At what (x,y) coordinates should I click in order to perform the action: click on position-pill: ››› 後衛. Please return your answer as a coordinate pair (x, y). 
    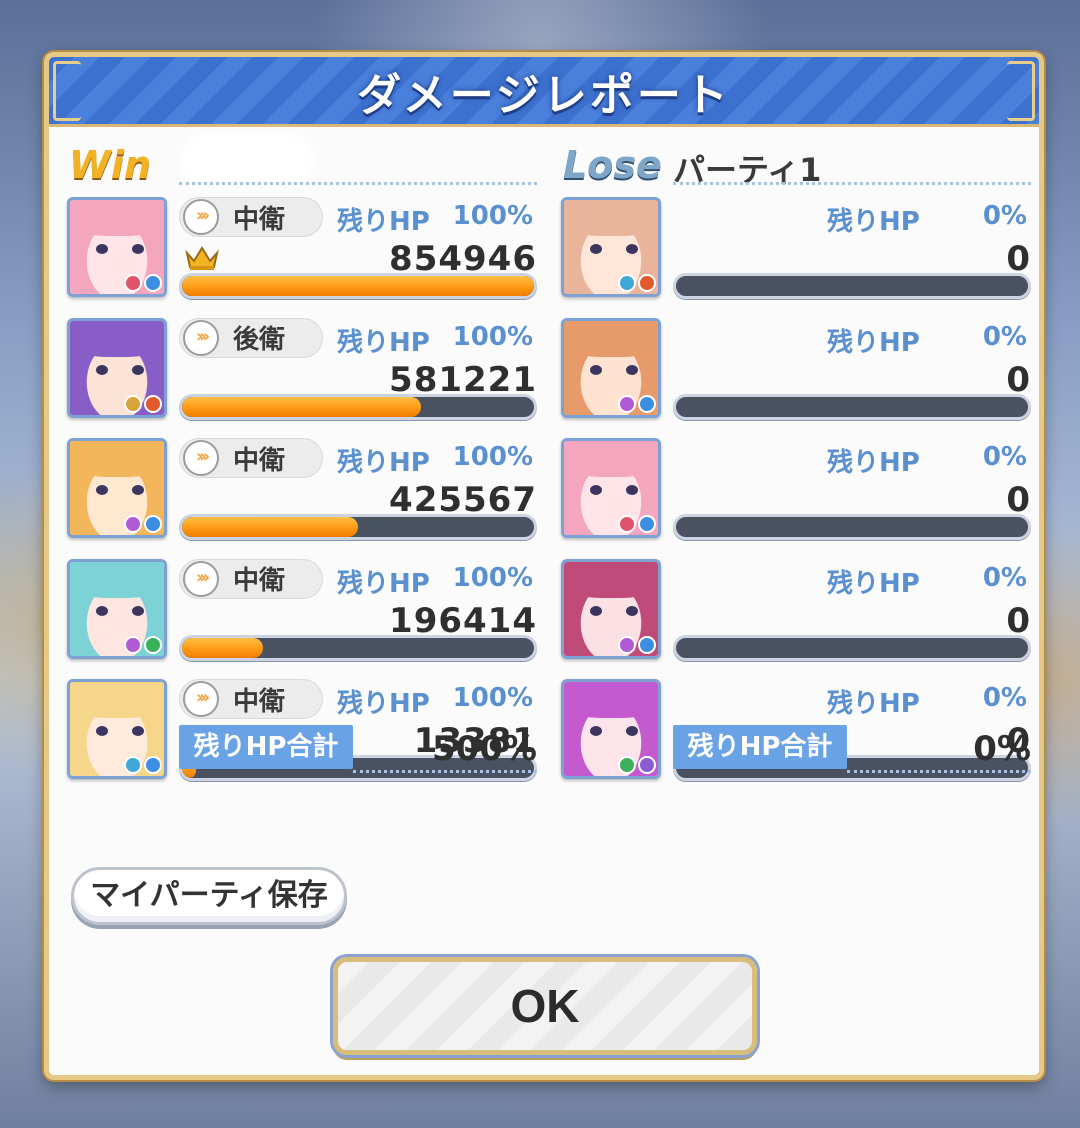
    Looking at the image, I should click on (251, 337).